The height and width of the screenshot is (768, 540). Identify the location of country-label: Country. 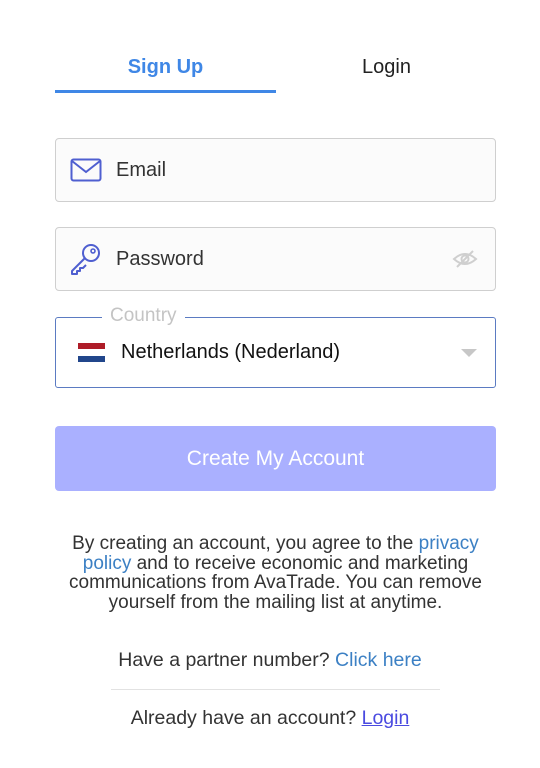
(143, 316).